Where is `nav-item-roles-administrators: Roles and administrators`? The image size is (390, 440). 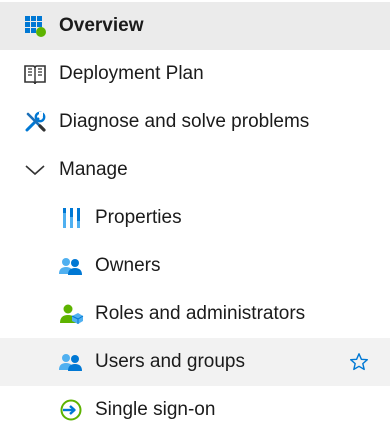 nav-item-roles-administrators: Roles and administrators is located at coordinates (195, 314).